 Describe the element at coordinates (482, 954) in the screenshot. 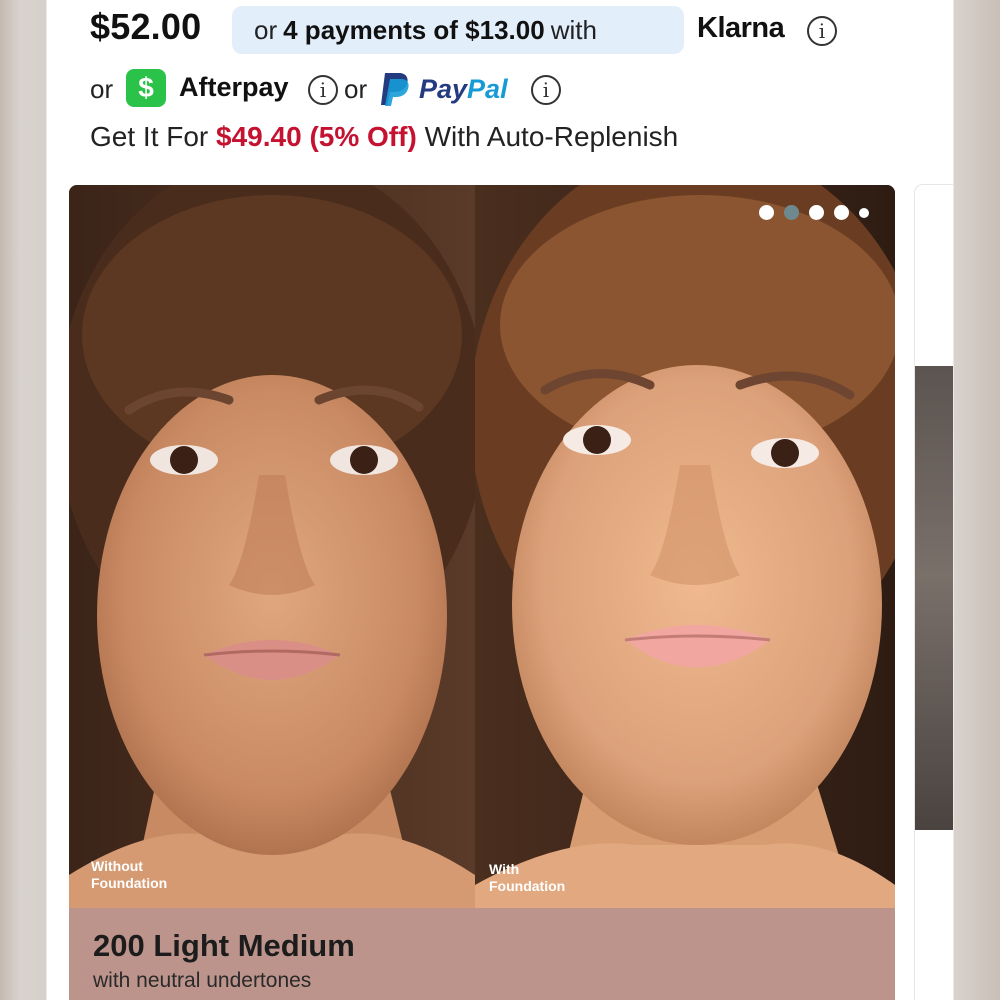

I see `shade-info-panel: 200 Light Medium with neutral undertones` at that location.